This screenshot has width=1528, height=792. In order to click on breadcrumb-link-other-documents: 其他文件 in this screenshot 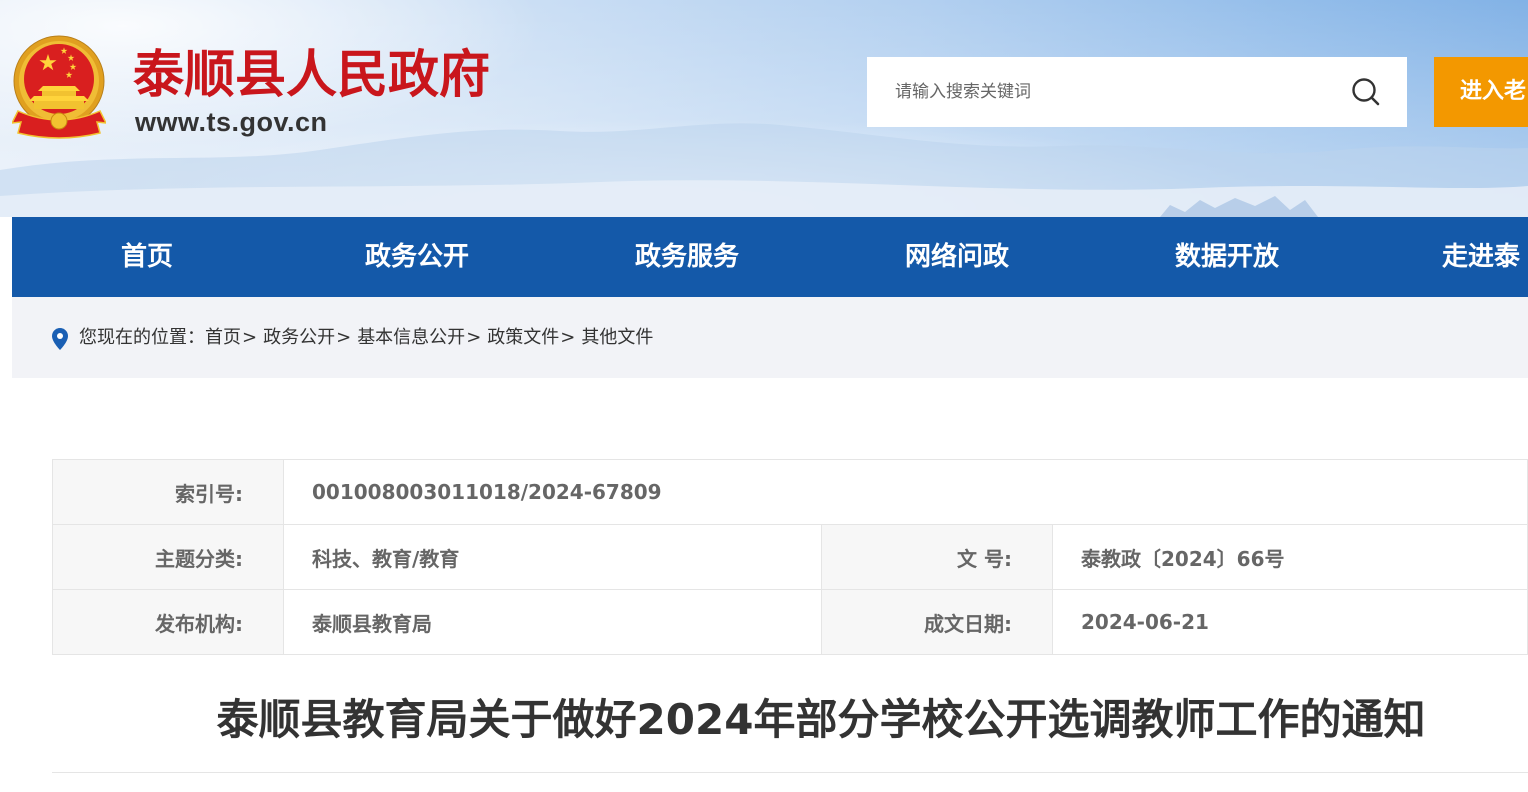, I will do `click(617, 337)`.